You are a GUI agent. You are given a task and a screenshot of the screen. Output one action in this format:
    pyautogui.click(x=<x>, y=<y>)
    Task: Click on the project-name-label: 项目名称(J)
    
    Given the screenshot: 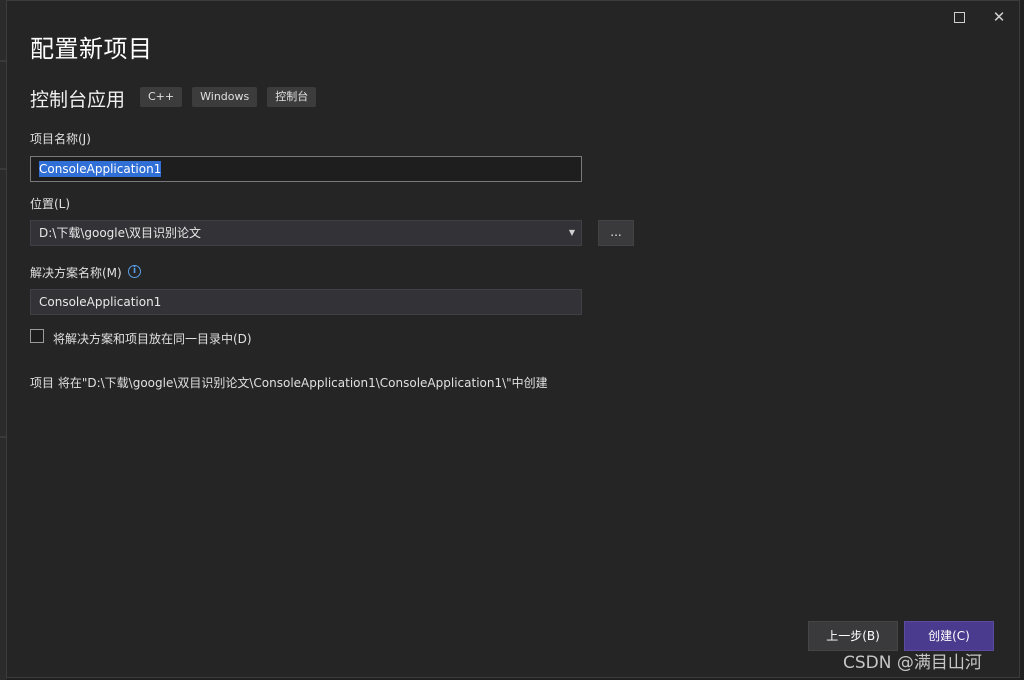 What is the action you would take?
    pyautogui.click(x=60, y=139)
    